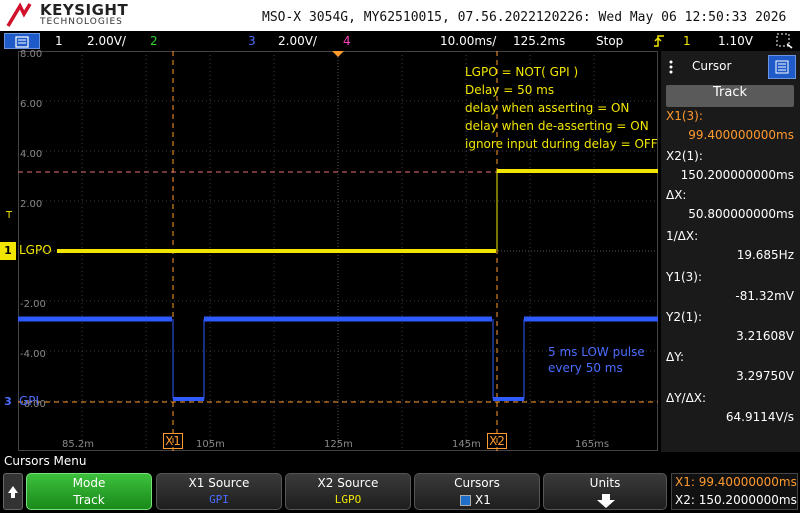 Image resolution: width=800 pixels, height=513 pixels. What do you see at coordinates (348, 499) in the screenshot?
I see `softkey-x2-source-value: LGPO` at bounding box center [348, 499].